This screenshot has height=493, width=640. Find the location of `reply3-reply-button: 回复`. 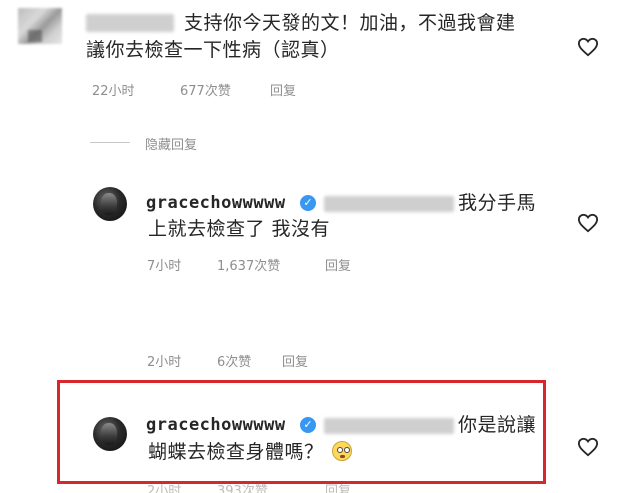

reply3-reply-button: 回复 is located at coordinates (338, 486).